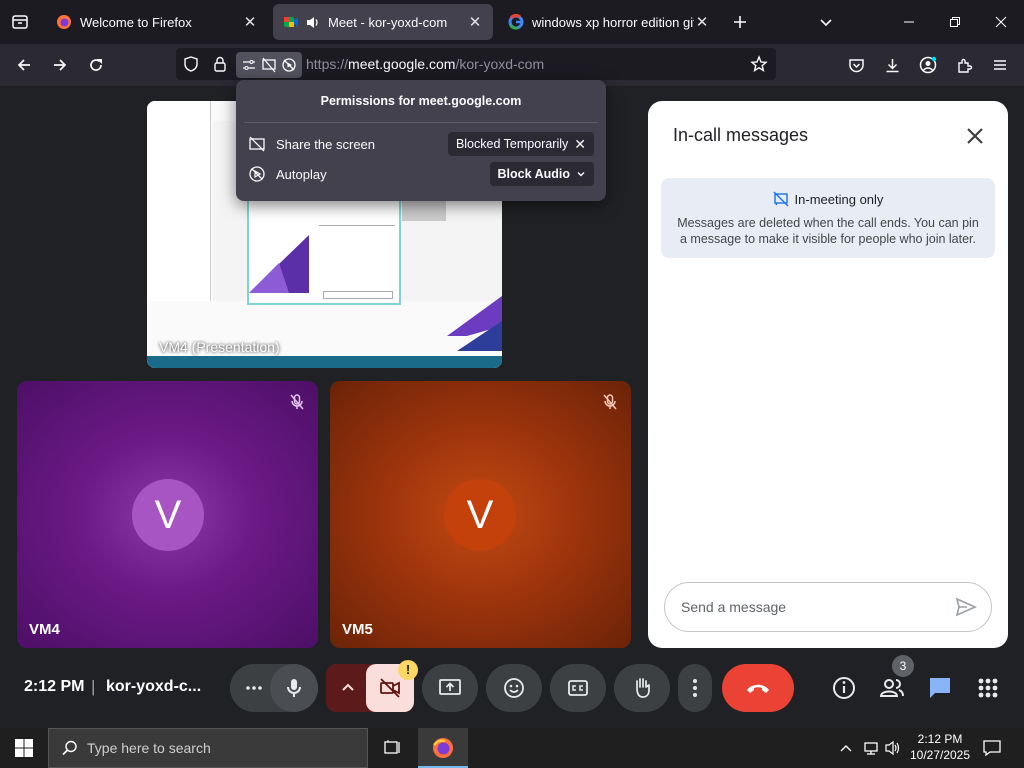 This screenshot has height=768, width=1024. What do you see at coordinates (903, 666) in the screenshot?
I see `people-count-badge: 3` at bounding box center [903, 666].